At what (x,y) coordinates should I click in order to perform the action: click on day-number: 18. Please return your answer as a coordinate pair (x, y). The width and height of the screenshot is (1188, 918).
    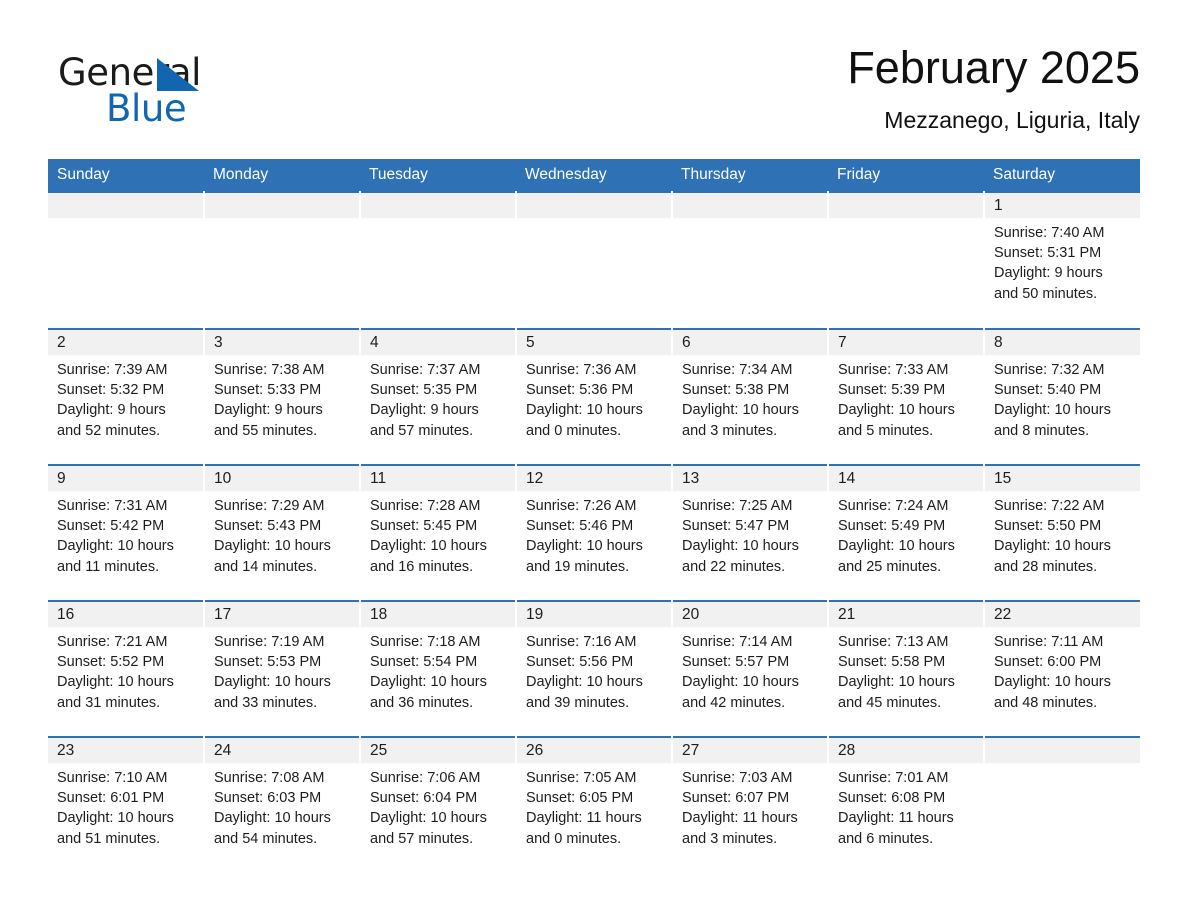
    Looking at the image, I should click on (438, 614).